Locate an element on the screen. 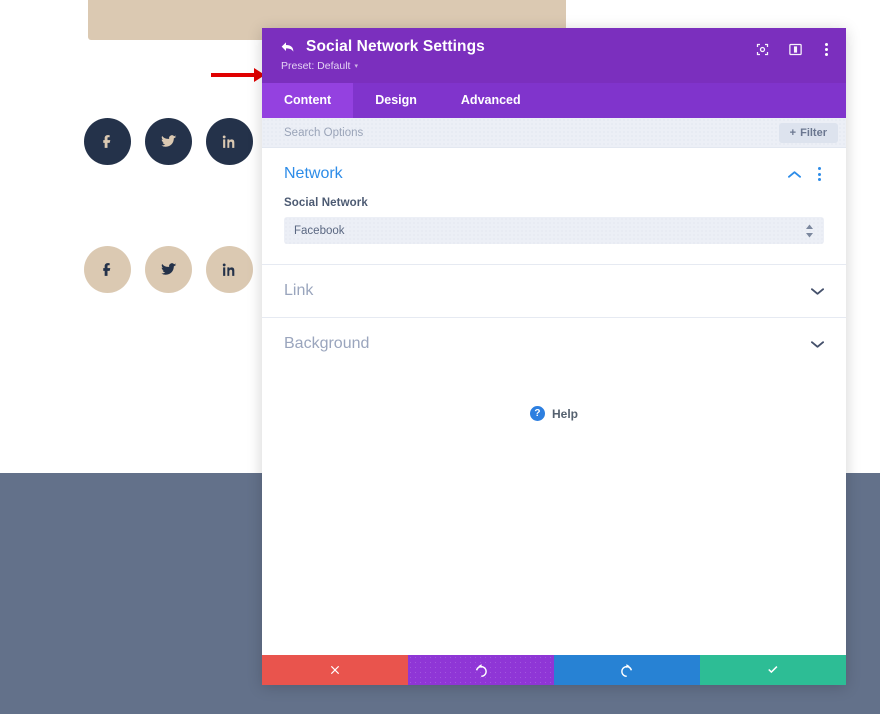 The image size is (880, 714). help-link: ? Help is located at coordinates (554, 395).